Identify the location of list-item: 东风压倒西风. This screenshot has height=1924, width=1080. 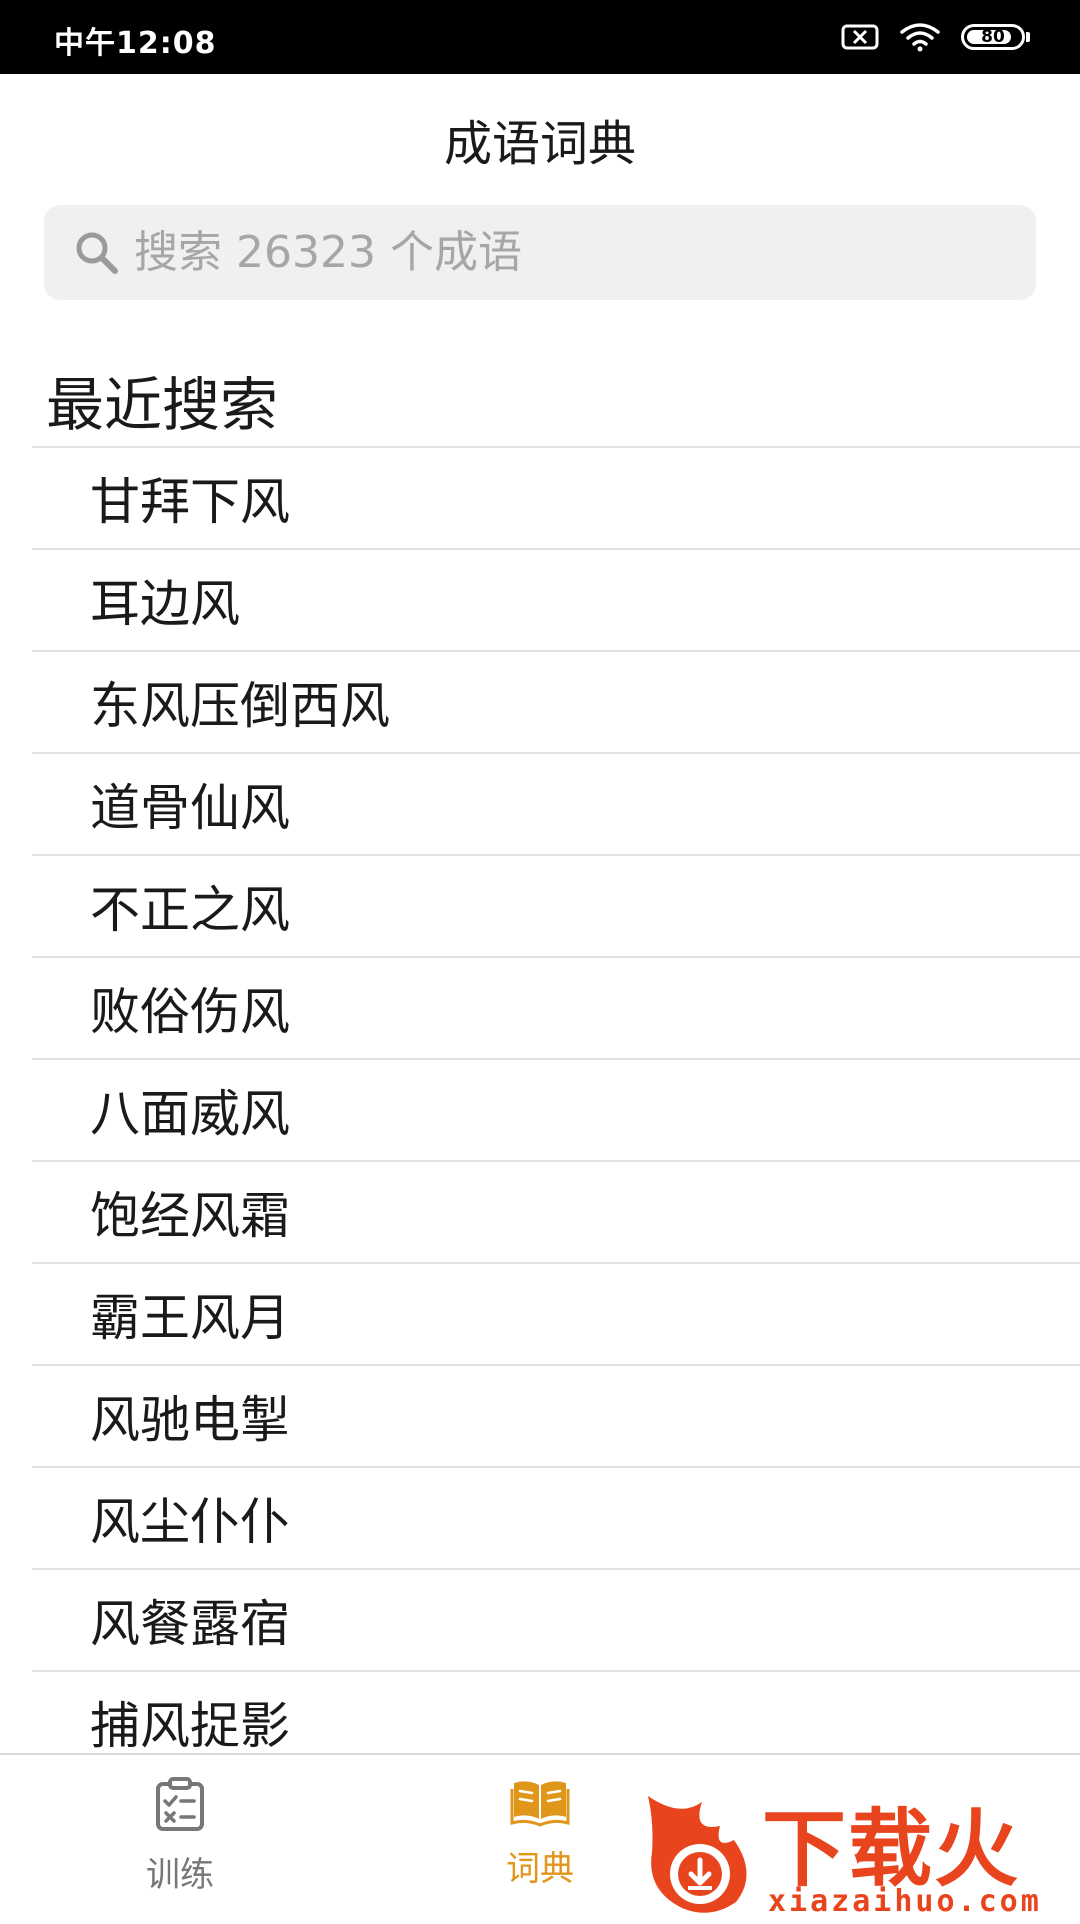
(556, 701).